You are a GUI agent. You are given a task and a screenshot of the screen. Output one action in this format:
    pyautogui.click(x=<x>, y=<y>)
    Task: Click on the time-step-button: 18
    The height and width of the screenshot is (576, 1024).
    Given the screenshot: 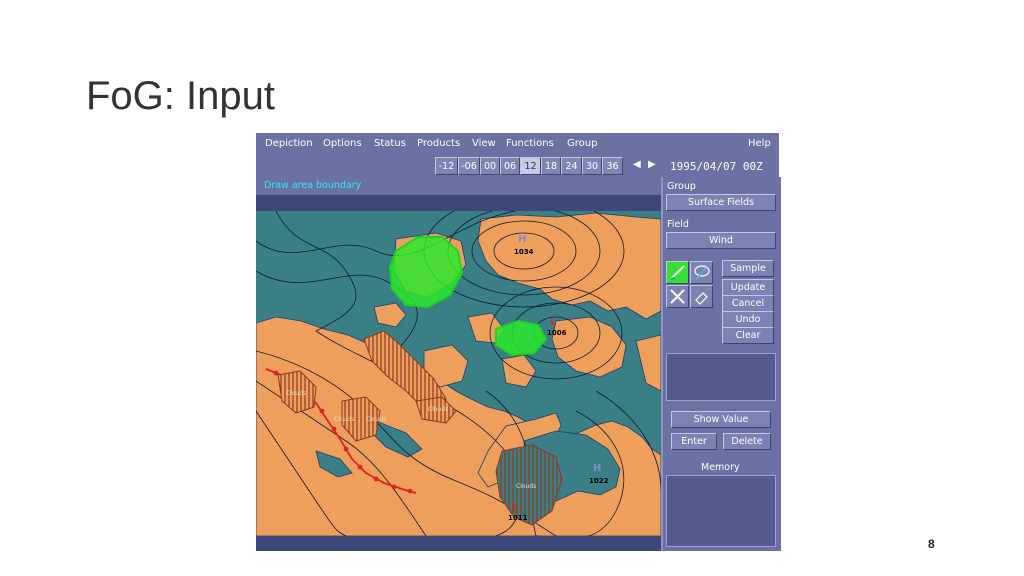 What is the action you would take?
    pyautogui.click(x=551, y=166)
    